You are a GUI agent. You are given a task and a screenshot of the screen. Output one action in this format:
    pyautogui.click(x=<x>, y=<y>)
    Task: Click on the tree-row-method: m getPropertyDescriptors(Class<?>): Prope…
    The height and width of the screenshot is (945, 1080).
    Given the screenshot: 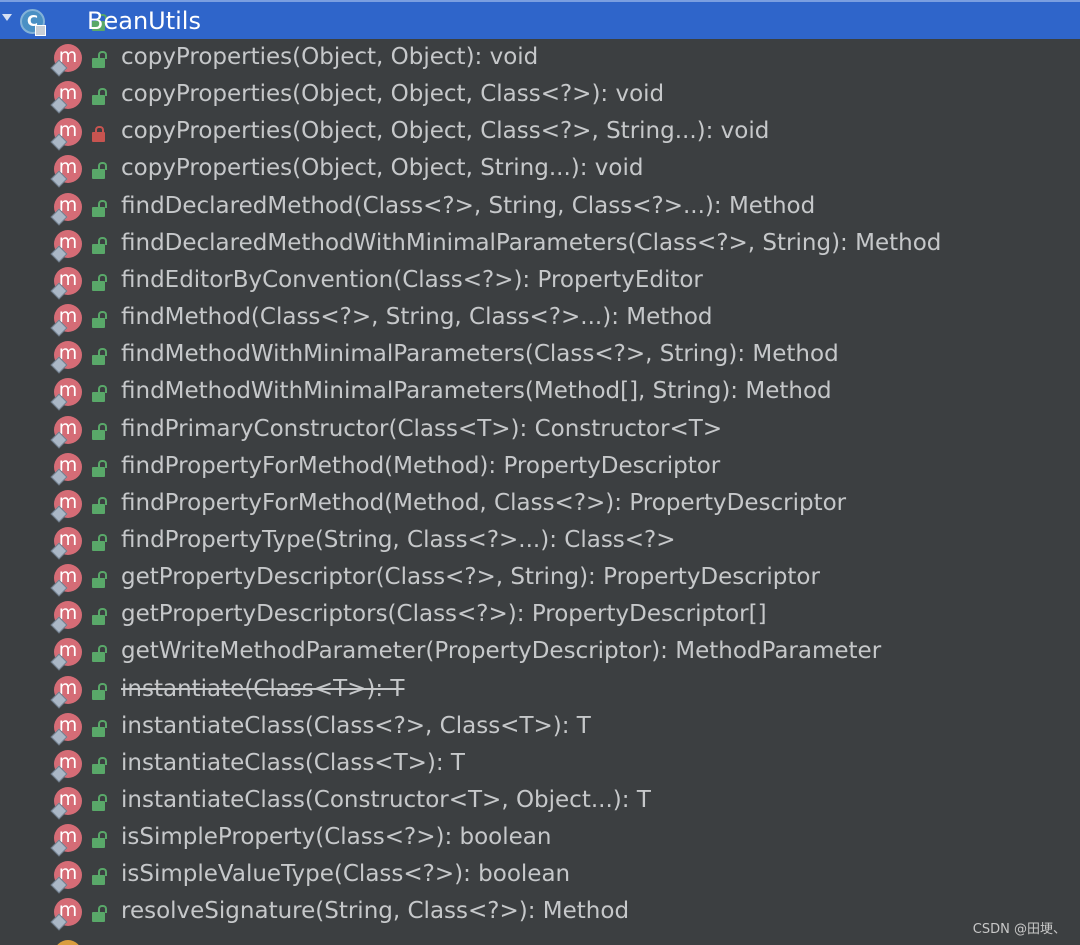 What is the action you would take?
    pyautogui.click(x=540, y=615)
    